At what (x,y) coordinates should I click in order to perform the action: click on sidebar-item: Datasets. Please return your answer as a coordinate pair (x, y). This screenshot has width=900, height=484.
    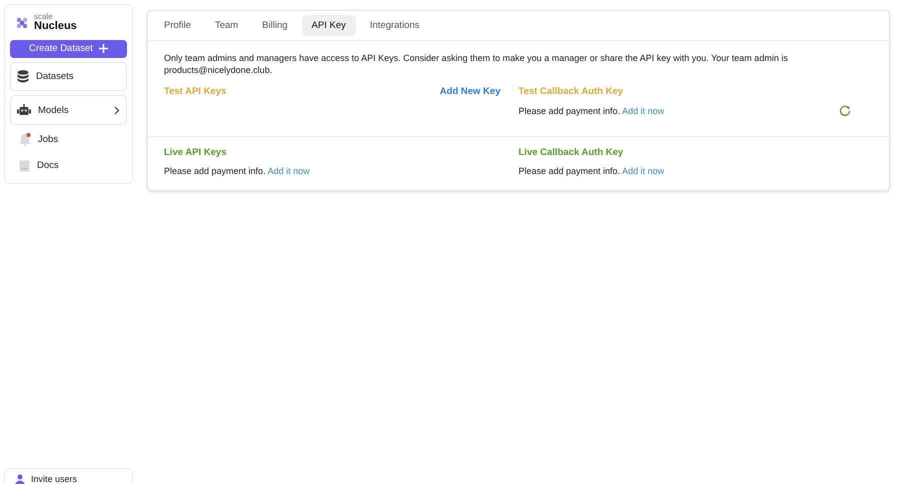
    Looking at the image, I should click on (68, 77).